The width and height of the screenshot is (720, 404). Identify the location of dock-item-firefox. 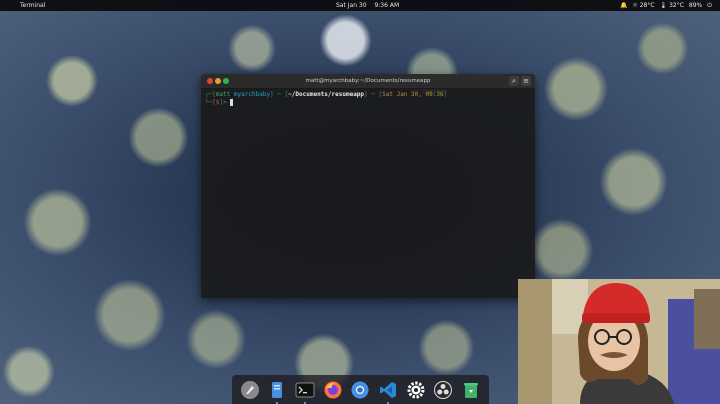
(333, 390).